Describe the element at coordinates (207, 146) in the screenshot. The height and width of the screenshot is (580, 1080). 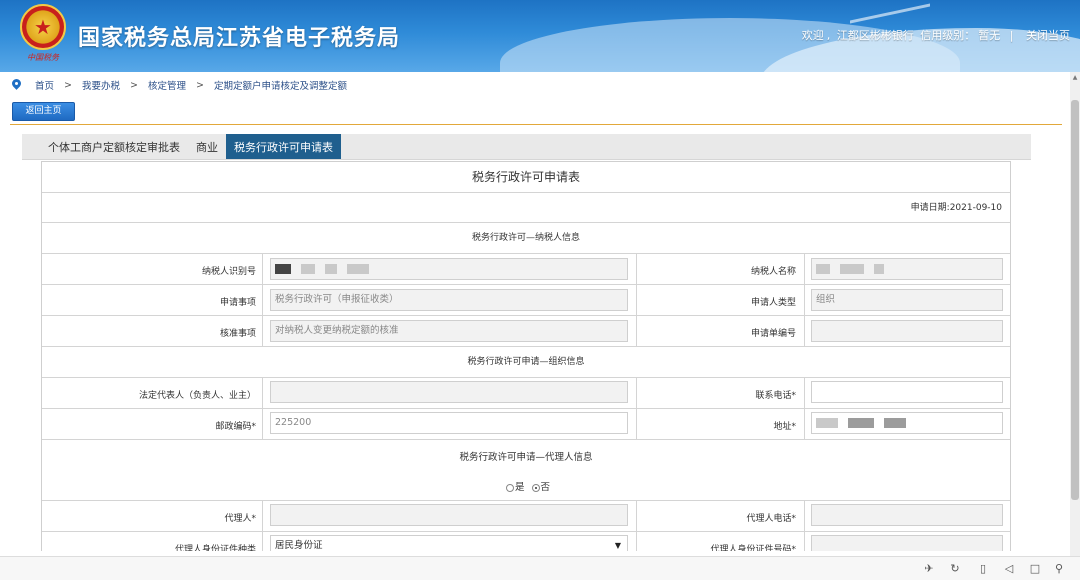
I see `tab-commerce: 商业` at that location.